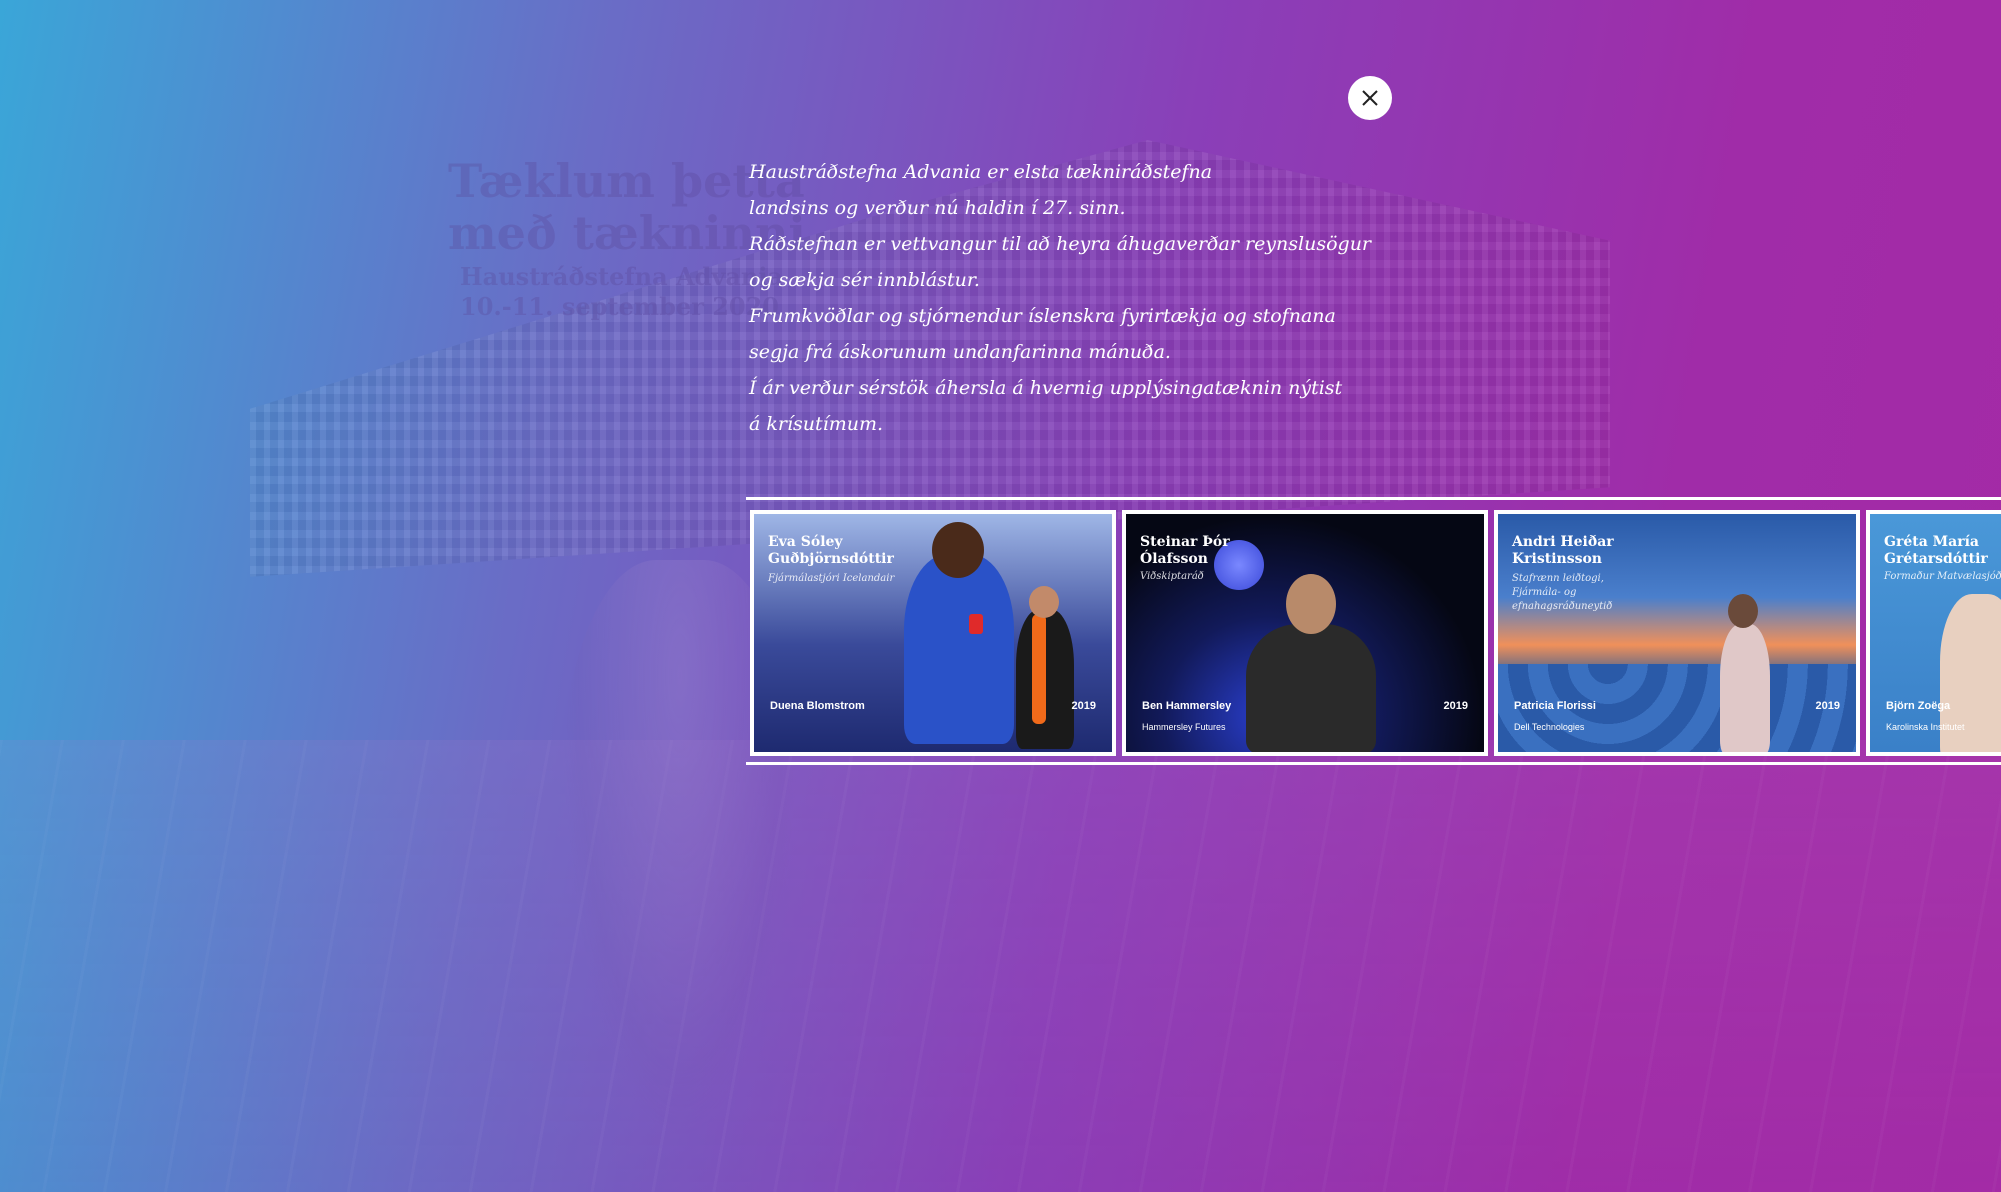 The width and height of the screenshot is (2001, 1192). I want to click on description-line: landsins og verður nú haldin í 27. sinn., so click(937, 208).